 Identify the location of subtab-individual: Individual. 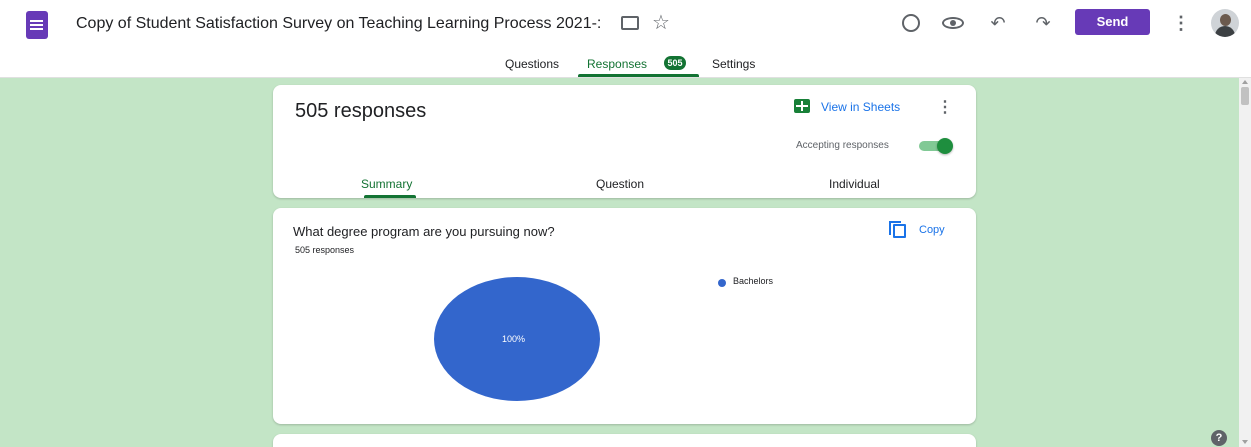
(854, 184).